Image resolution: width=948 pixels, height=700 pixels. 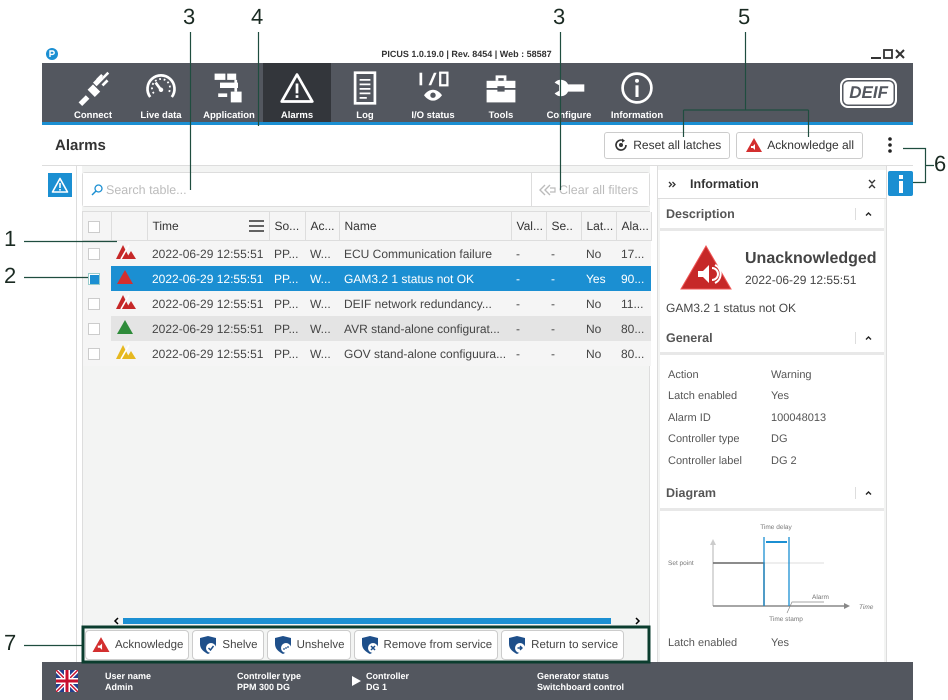 I want to click on toolbar-button: Reset all latches, so click(x=667, y=145).